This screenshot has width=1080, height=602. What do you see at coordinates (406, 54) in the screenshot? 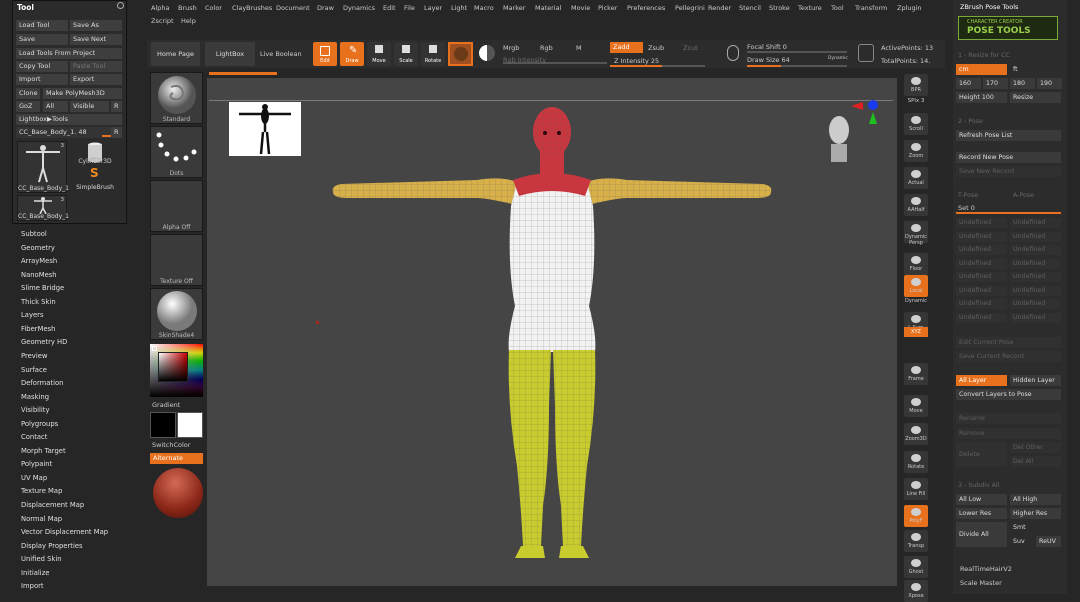
I see `scale-button: Scale` at bounding box center [406, 54].